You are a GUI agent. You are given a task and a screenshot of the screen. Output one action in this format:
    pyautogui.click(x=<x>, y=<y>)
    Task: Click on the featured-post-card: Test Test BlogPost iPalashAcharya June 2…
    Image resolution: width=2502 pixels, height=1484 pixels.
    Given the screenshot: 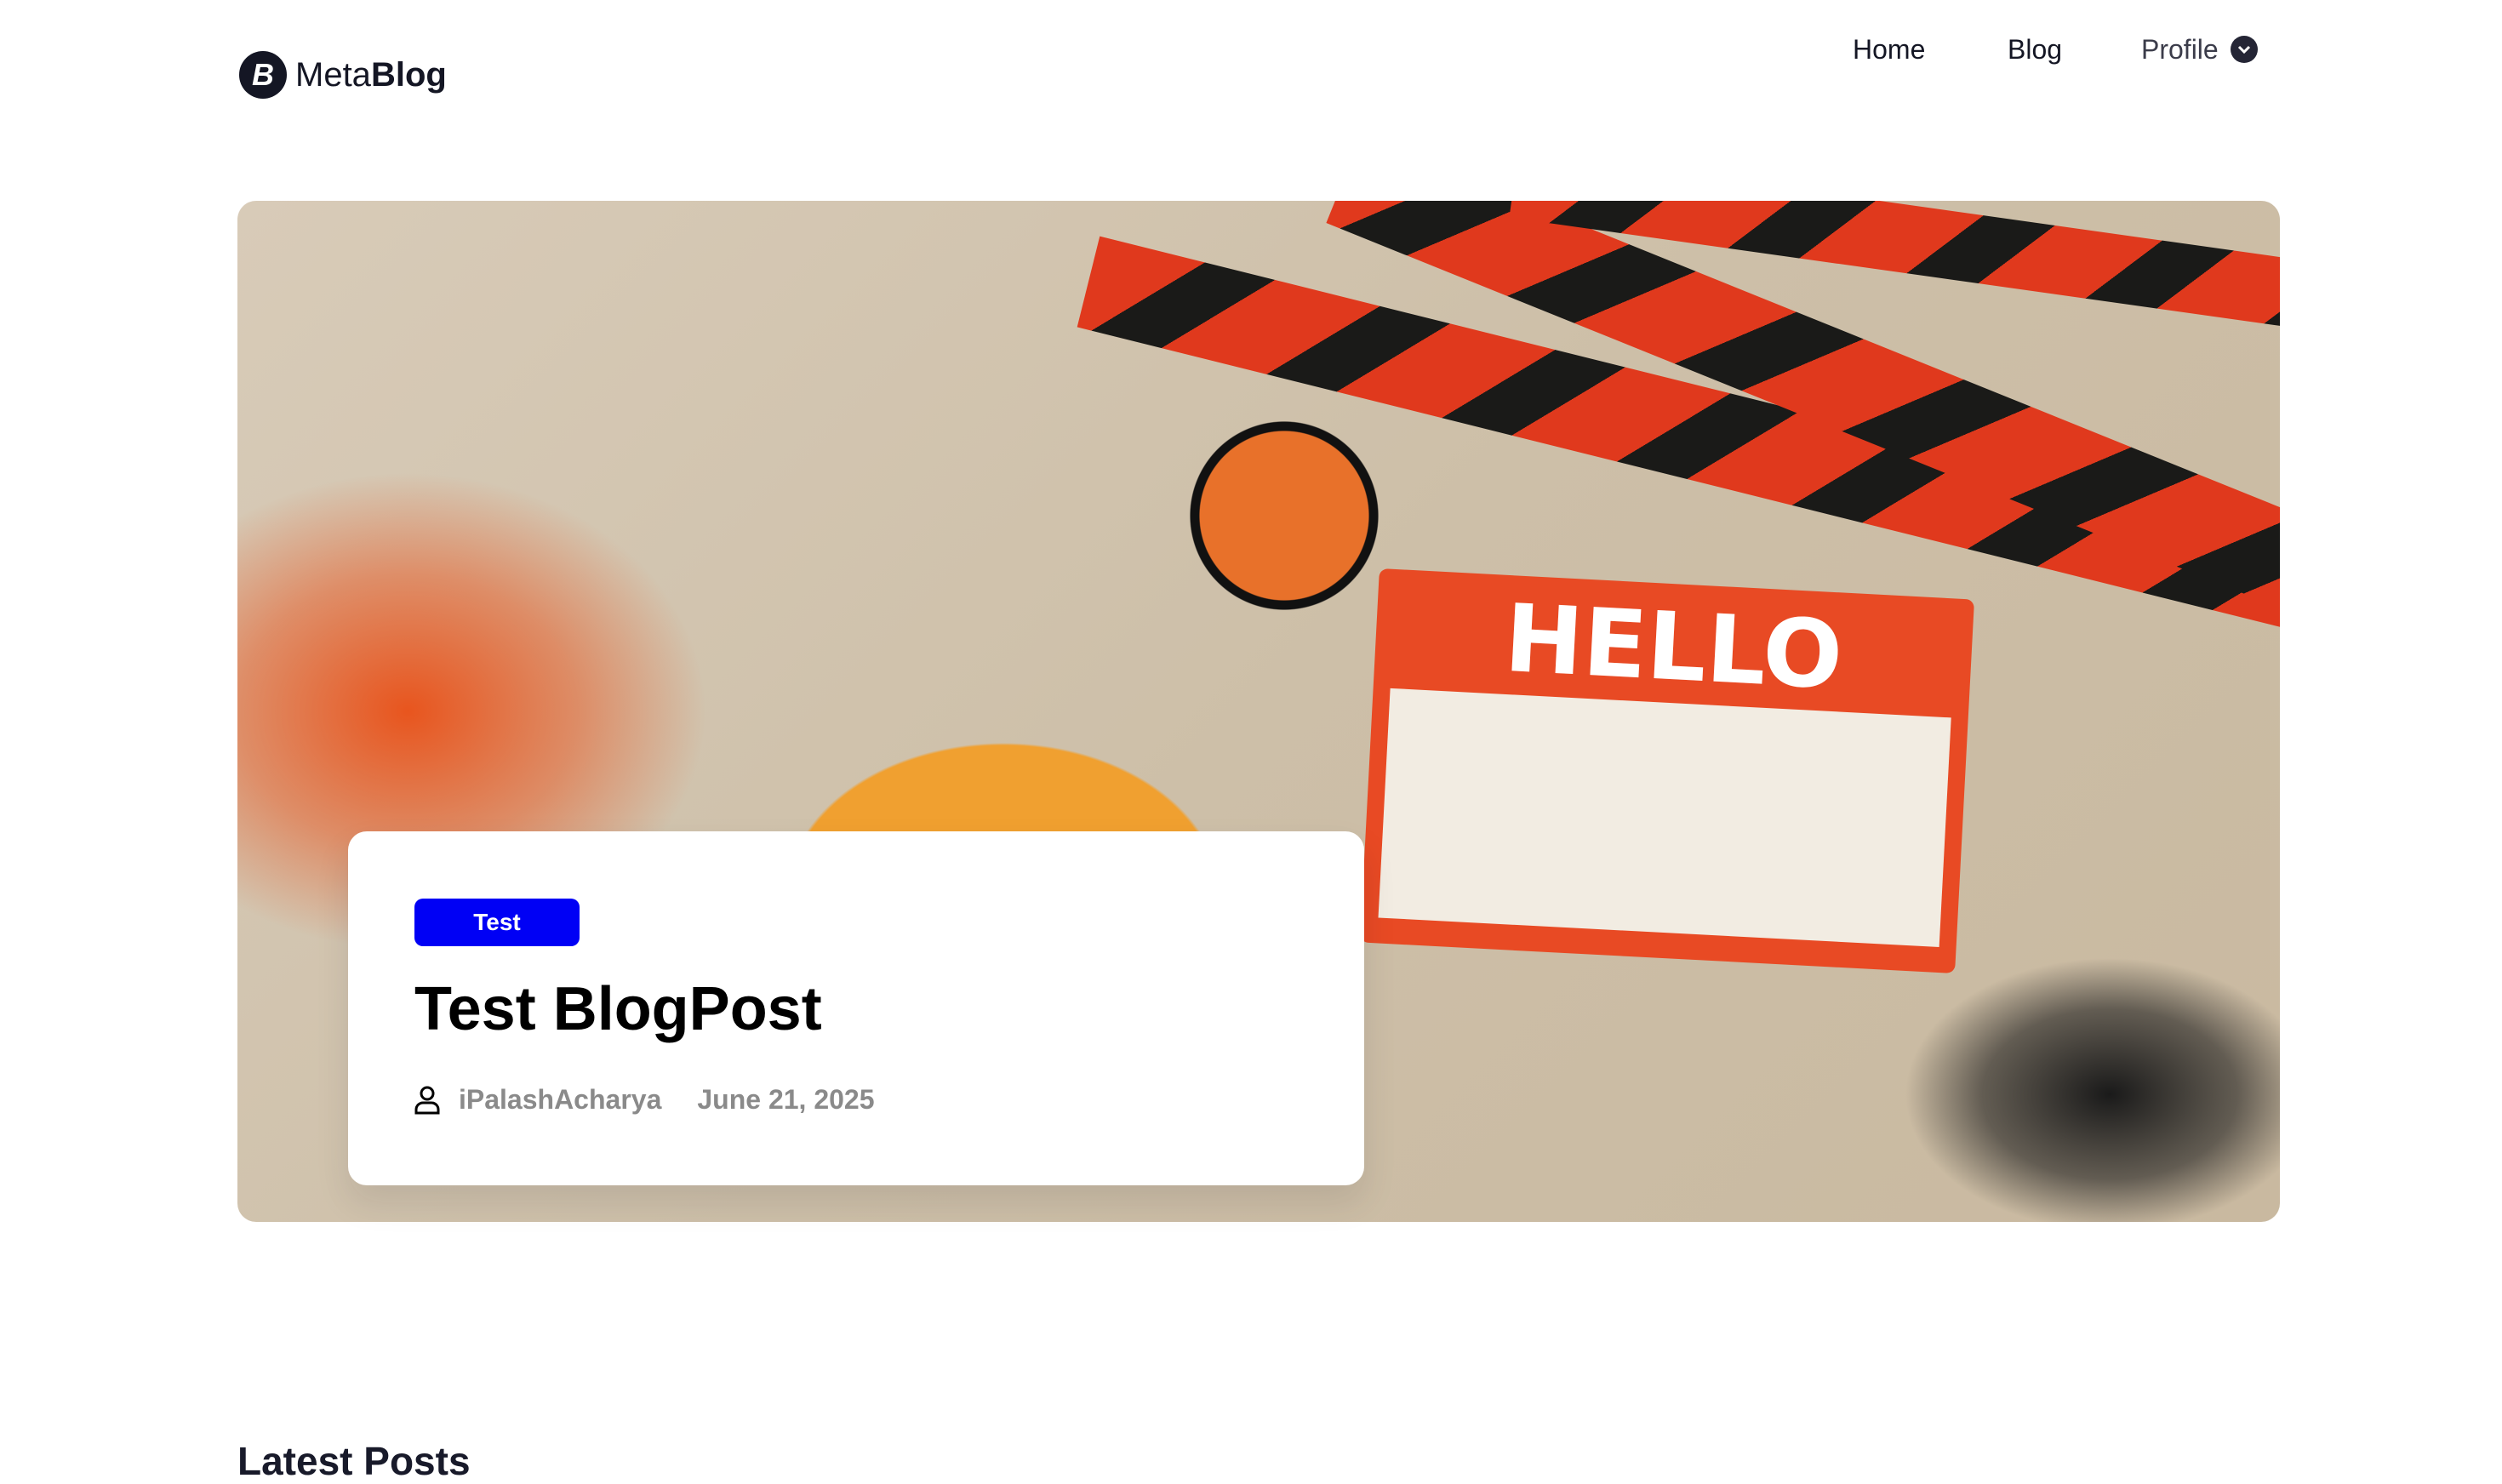 What is the action you would take?
    pyautogui.click(x=856, y=1008)
    